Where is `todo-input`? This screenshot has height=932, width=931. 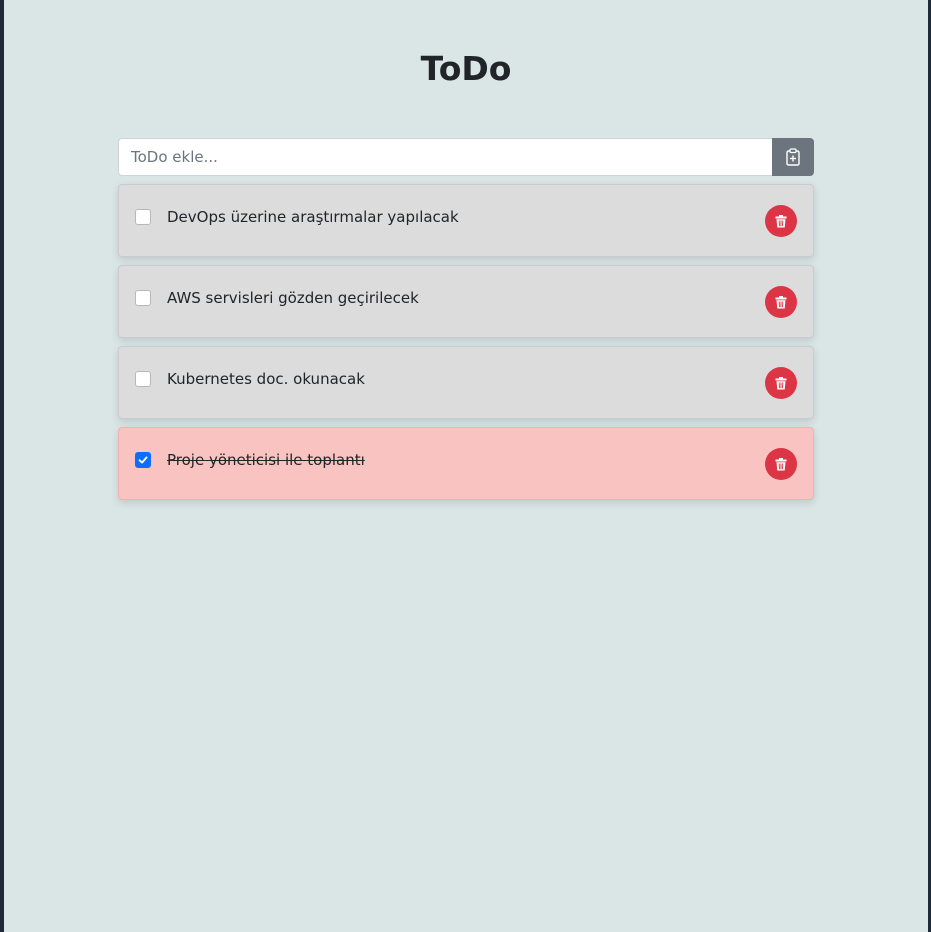
todo-input is located at coordinates (445, 157).